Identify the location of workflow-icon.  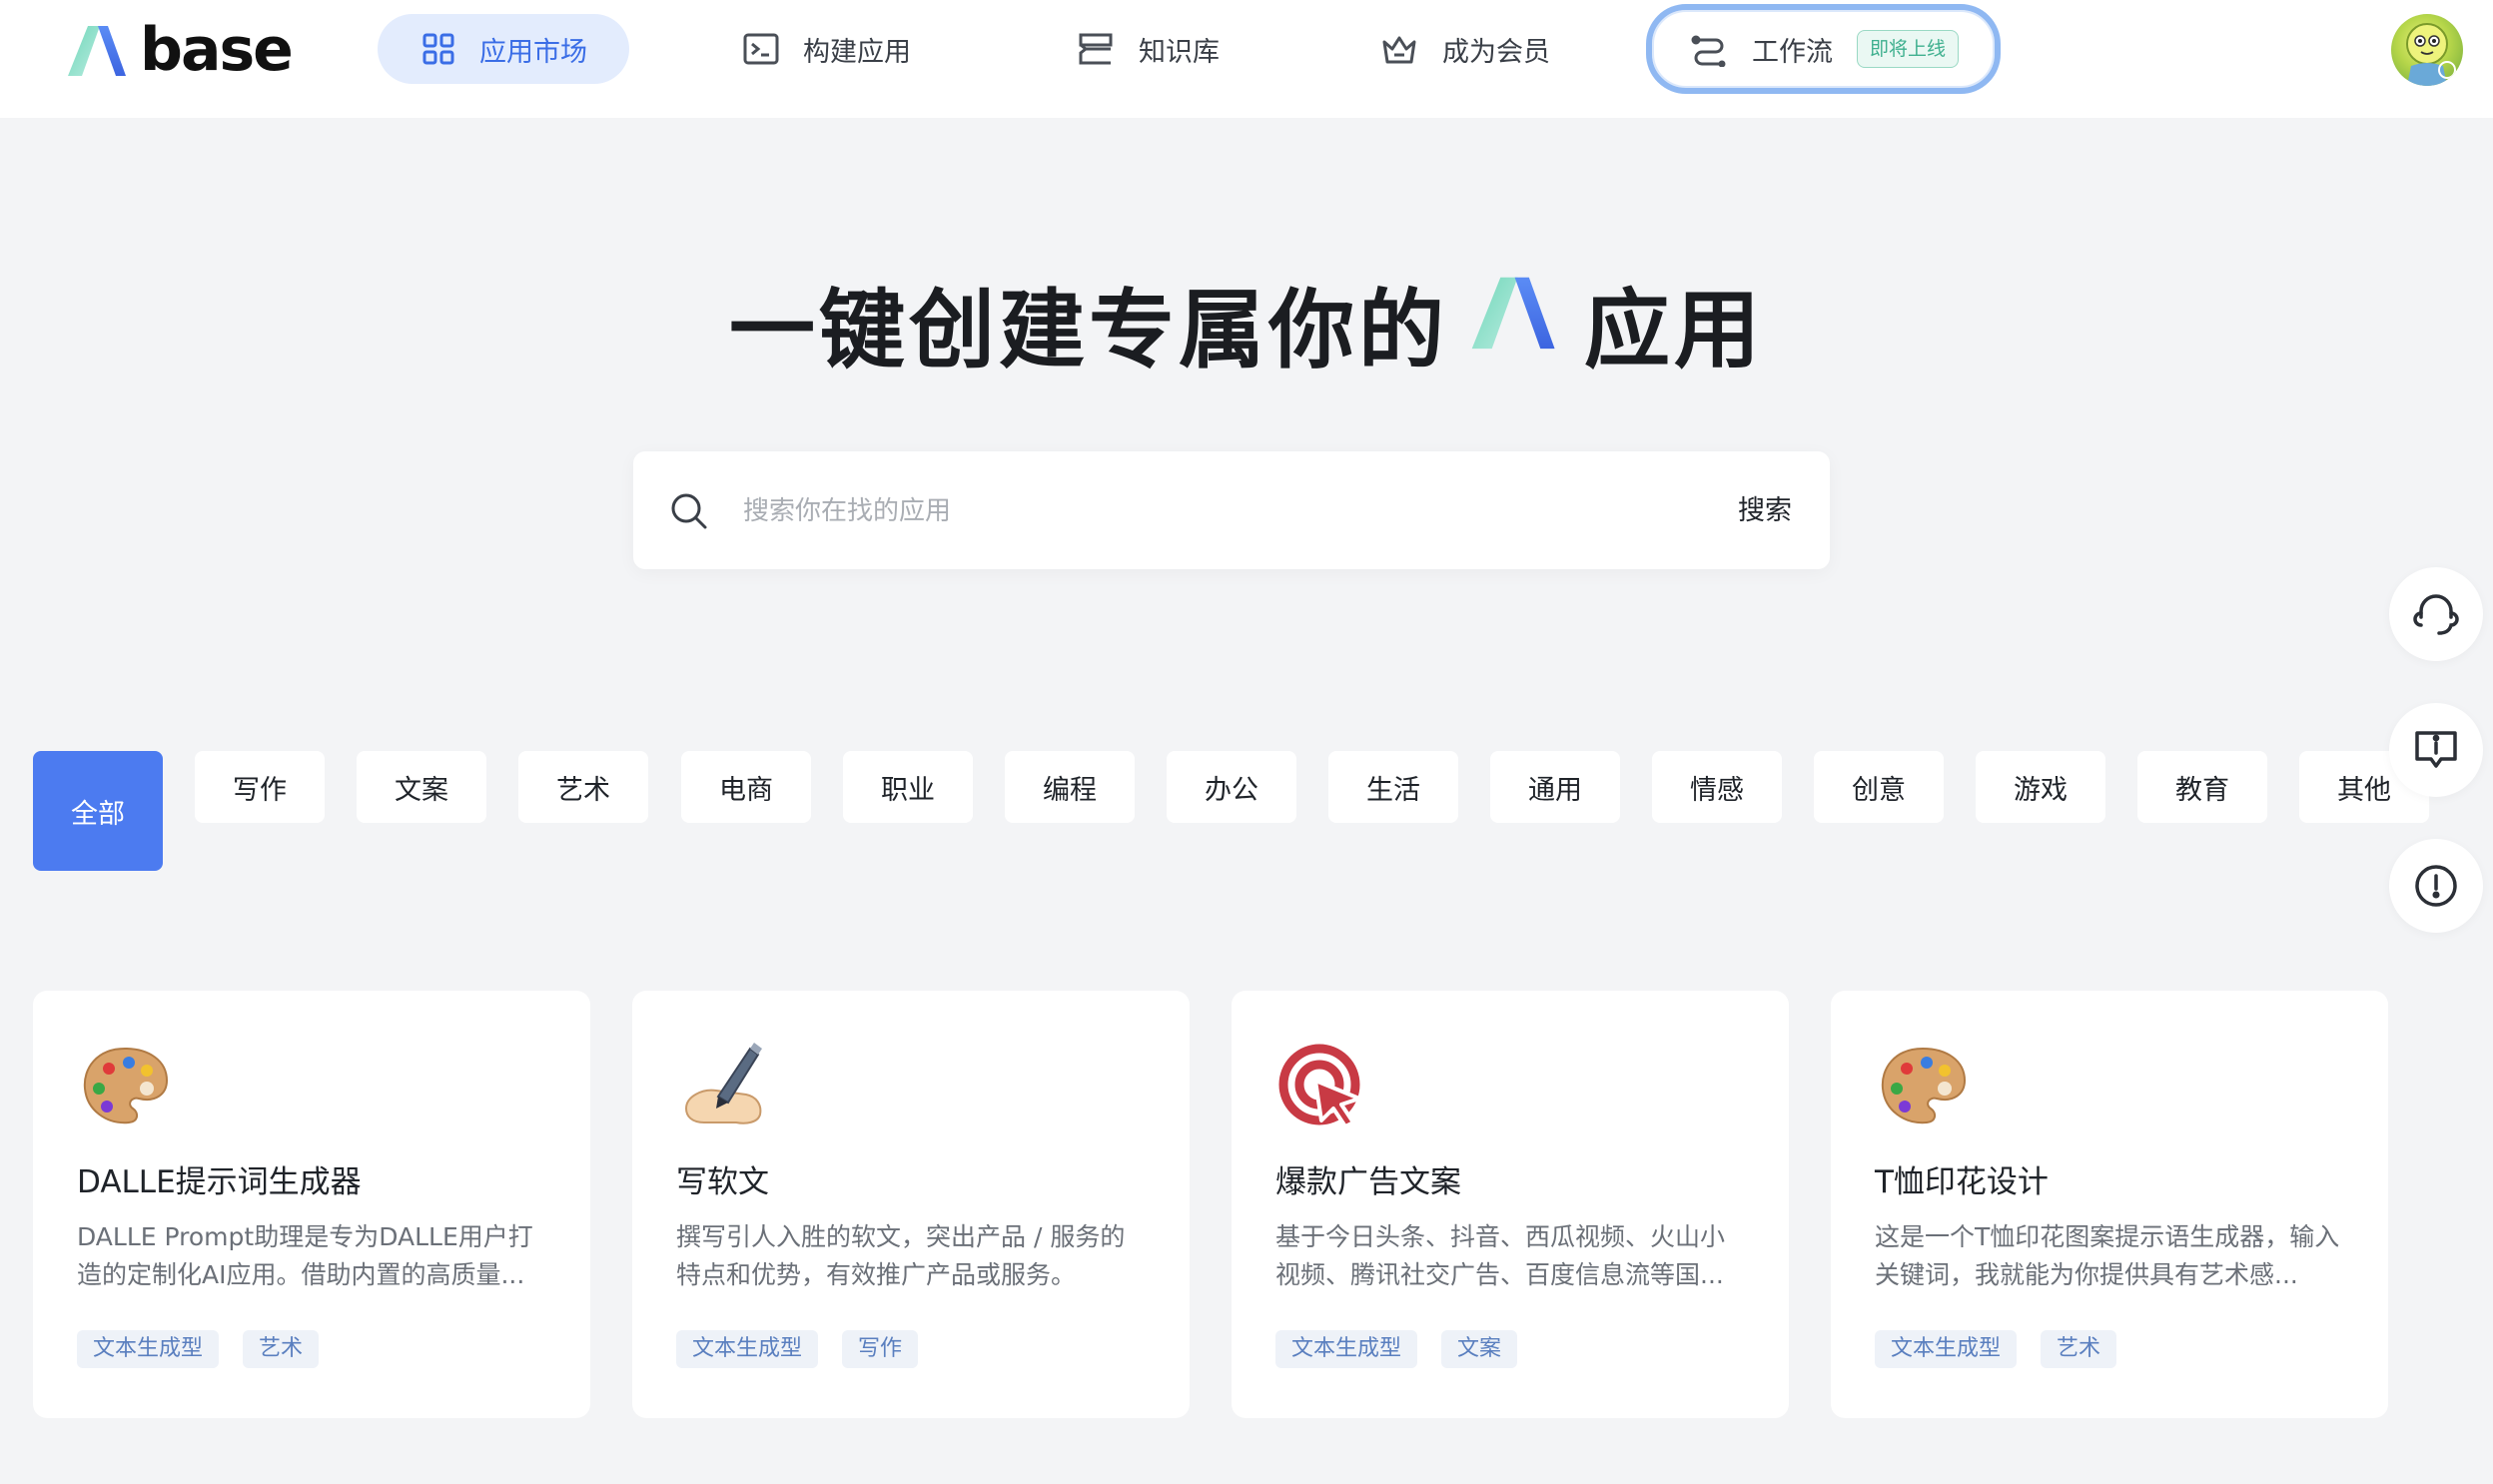
(1709, 51).